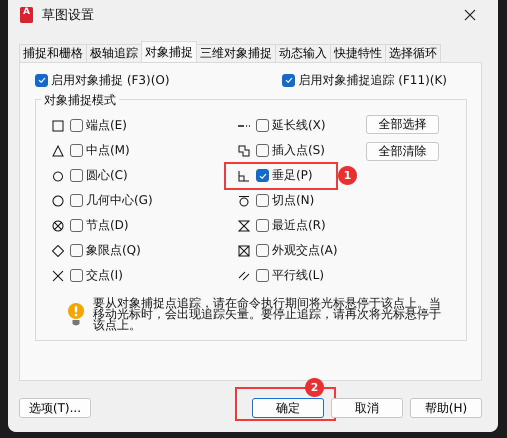 The height and width of the screenshot is (438, 507). What do you see at coordinates (58, 200) in the screenshot?
I see `circle-marker-icon` at bounding box center [58, 200].